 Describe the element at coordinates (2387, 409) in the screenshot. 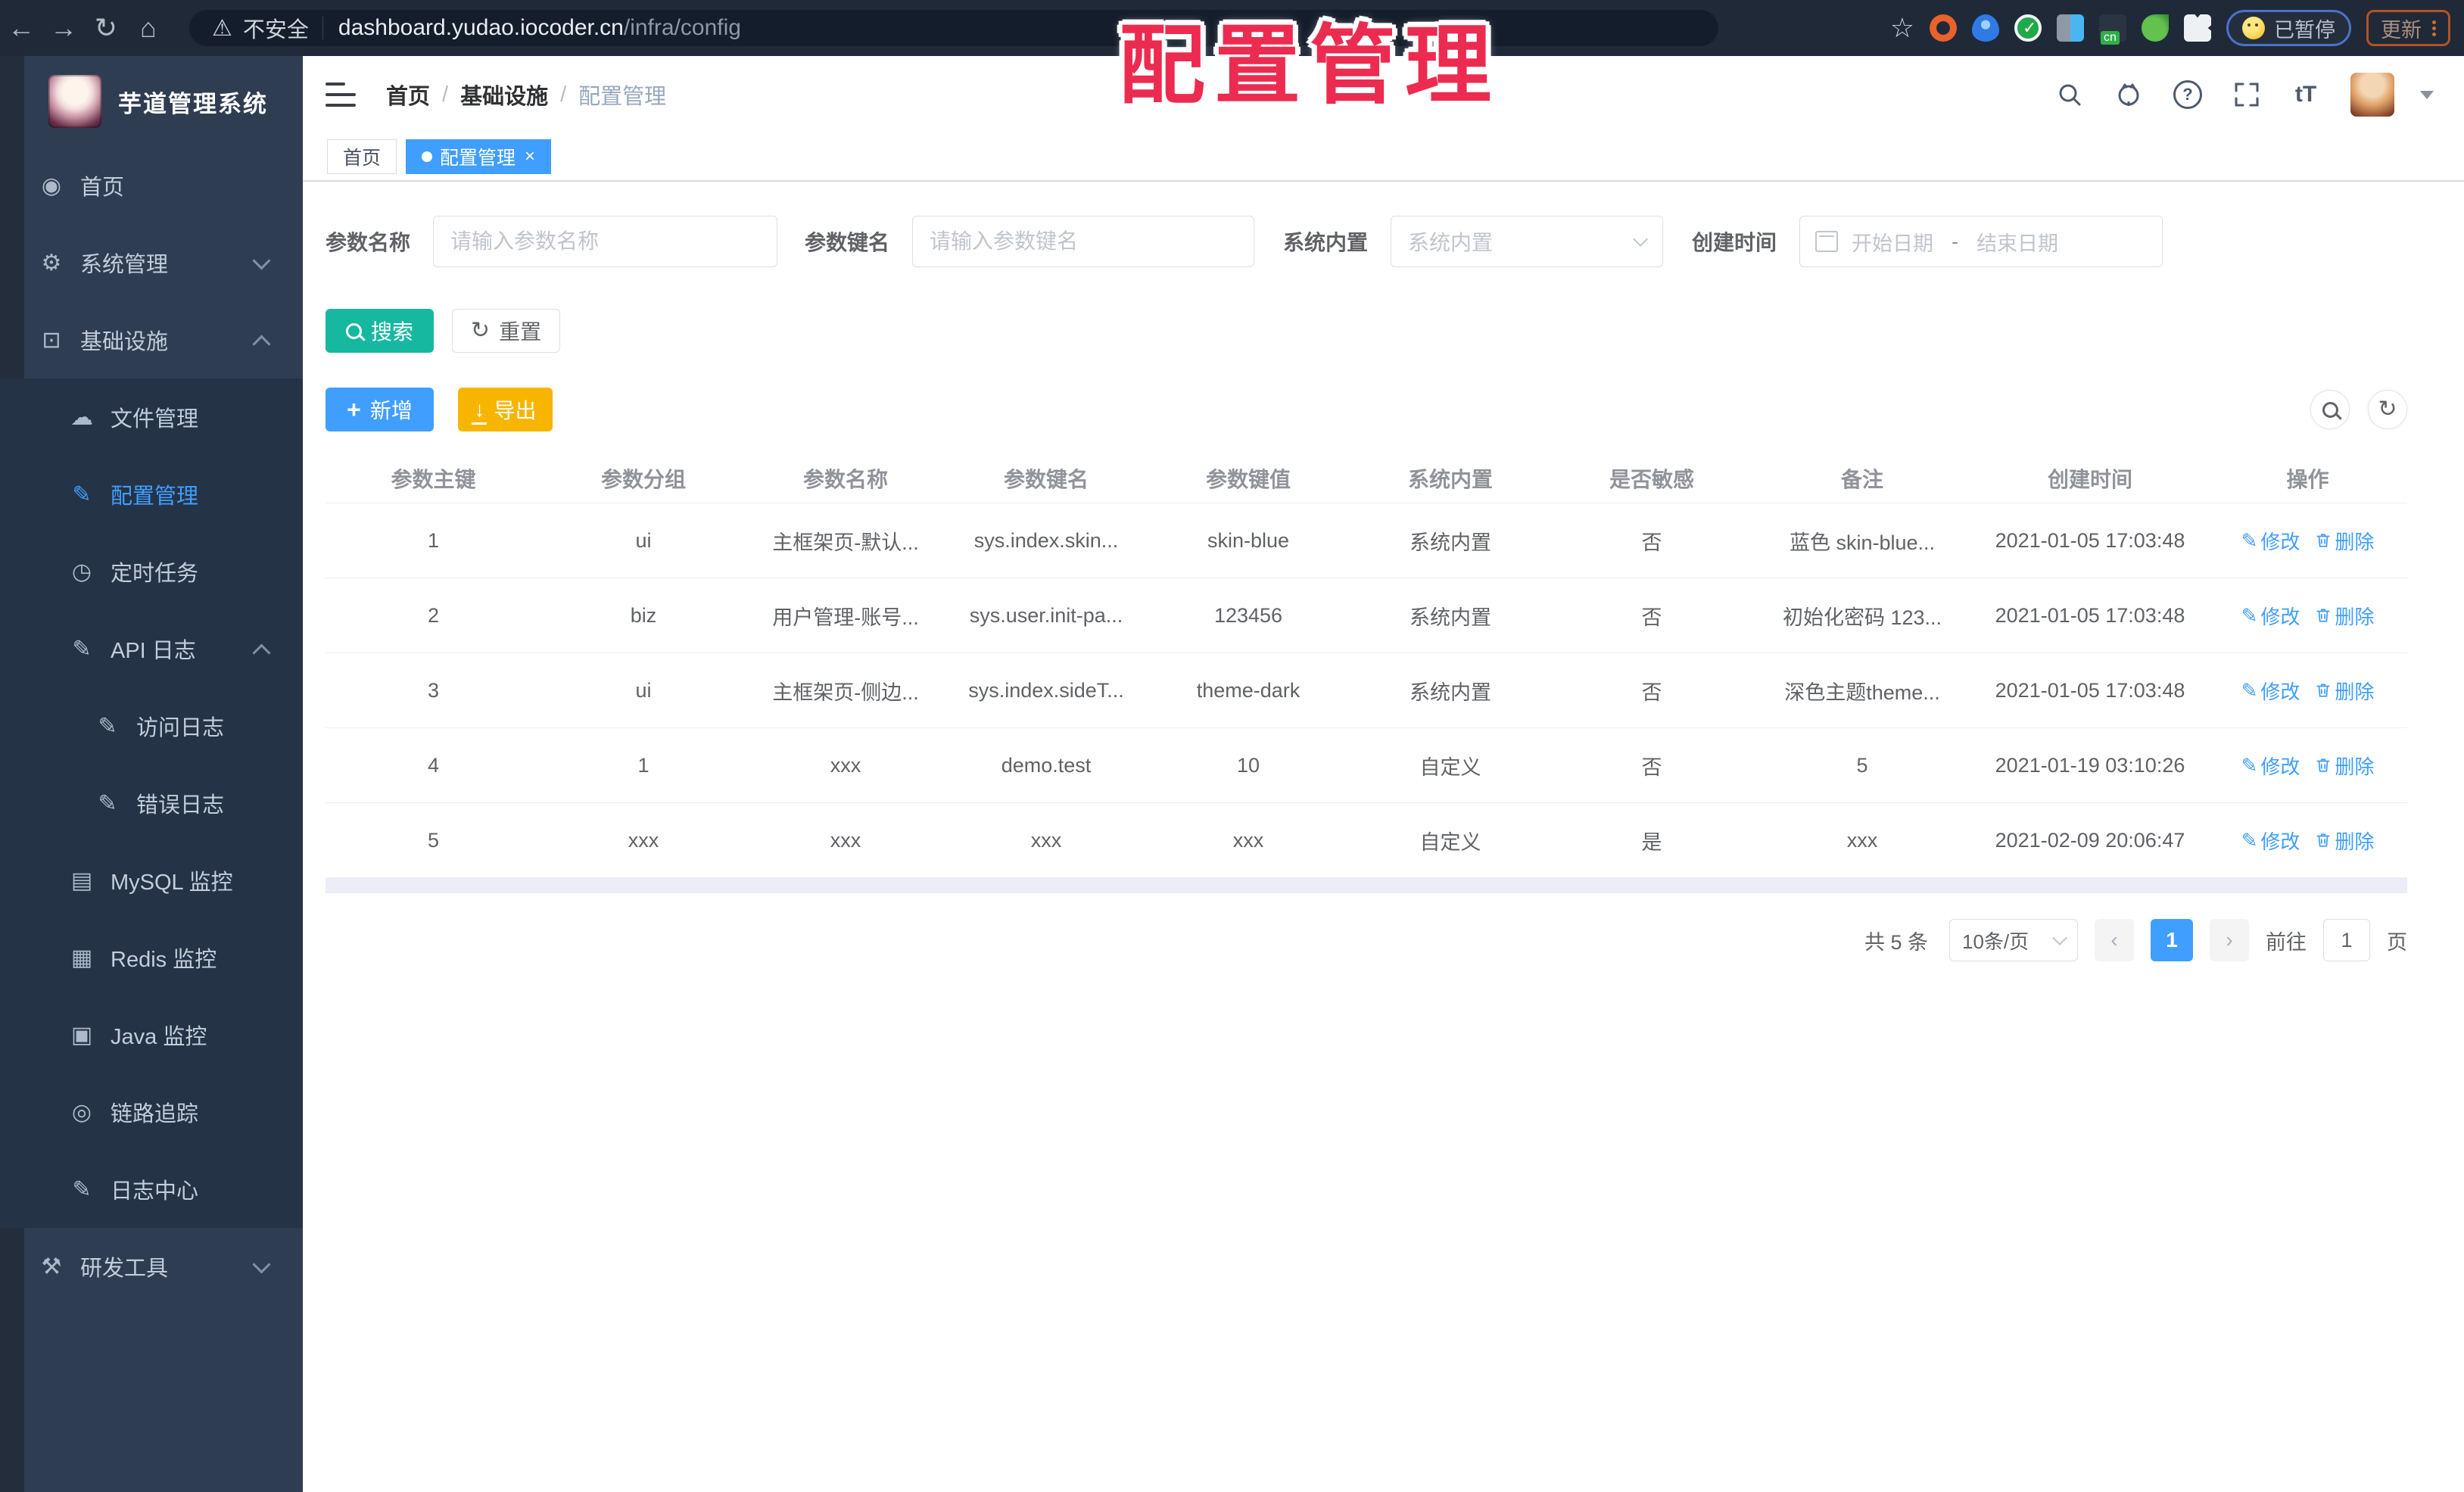

I see `refresh-table-button: ↻` at that location.